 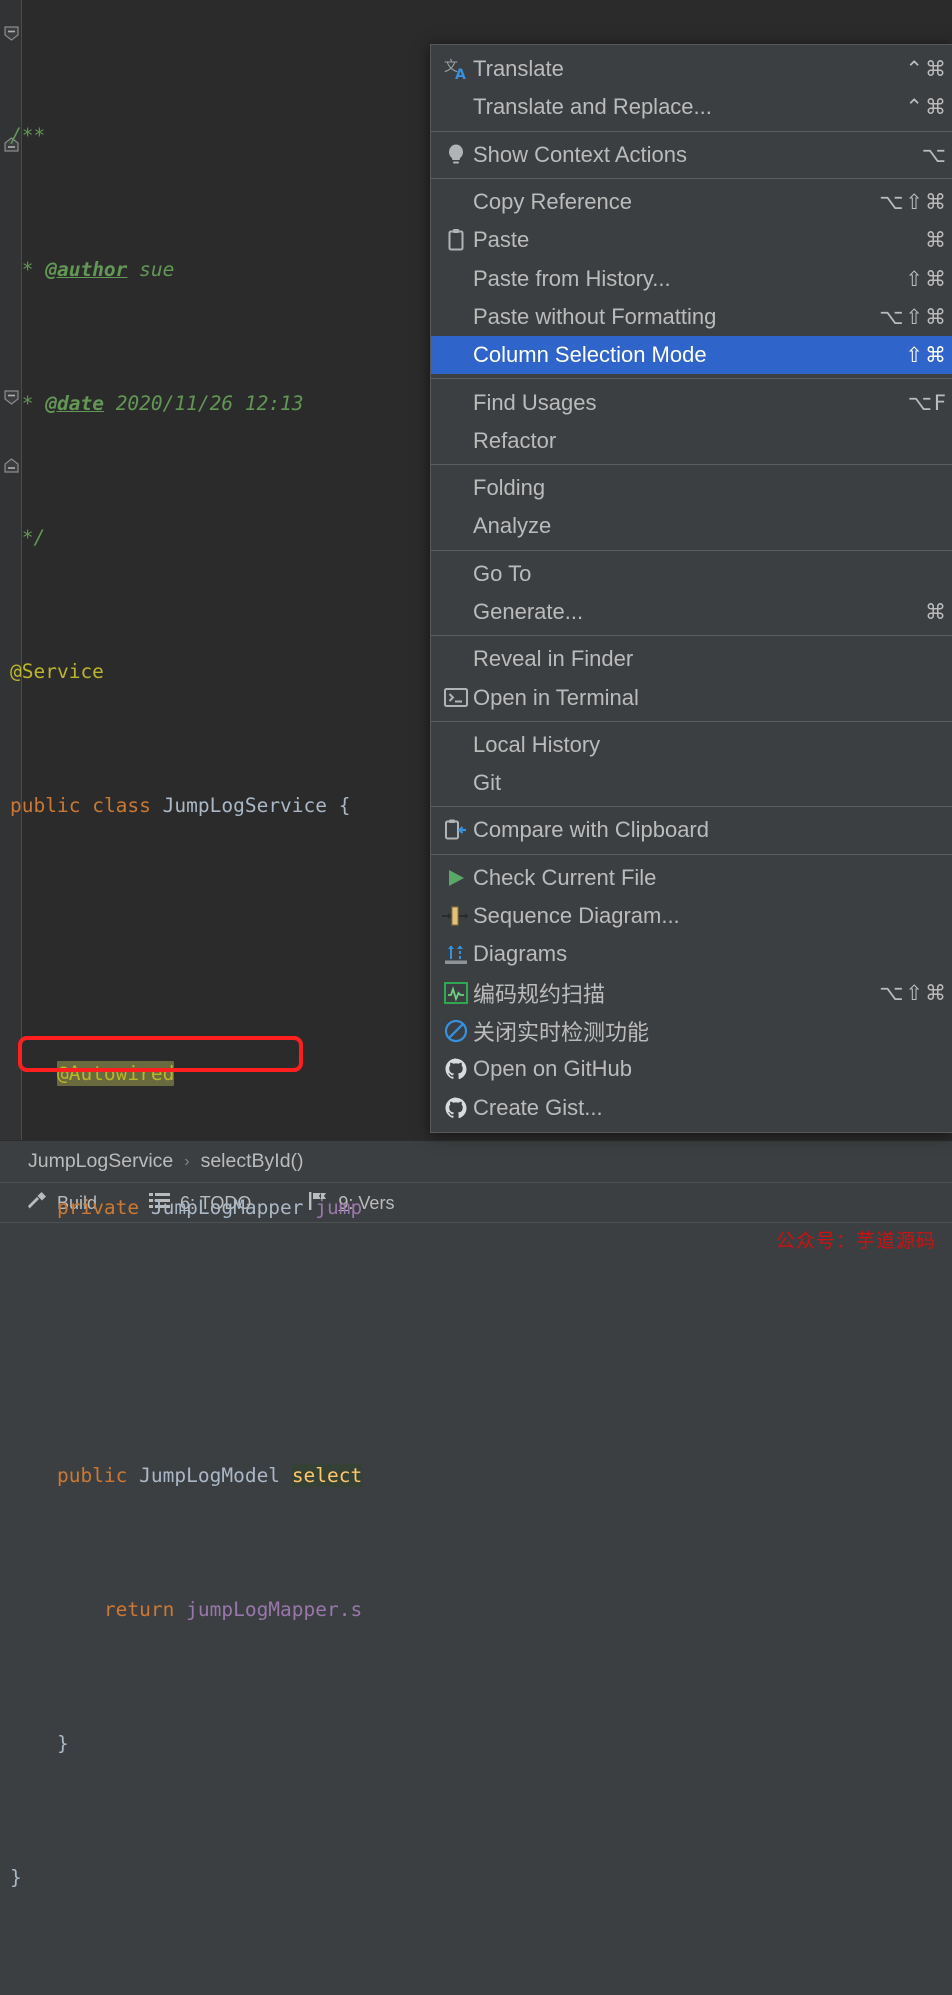 I want to click on menu-item-paste-from-history: Paste from History... ⇧⌘, so click(x=691, y=278).